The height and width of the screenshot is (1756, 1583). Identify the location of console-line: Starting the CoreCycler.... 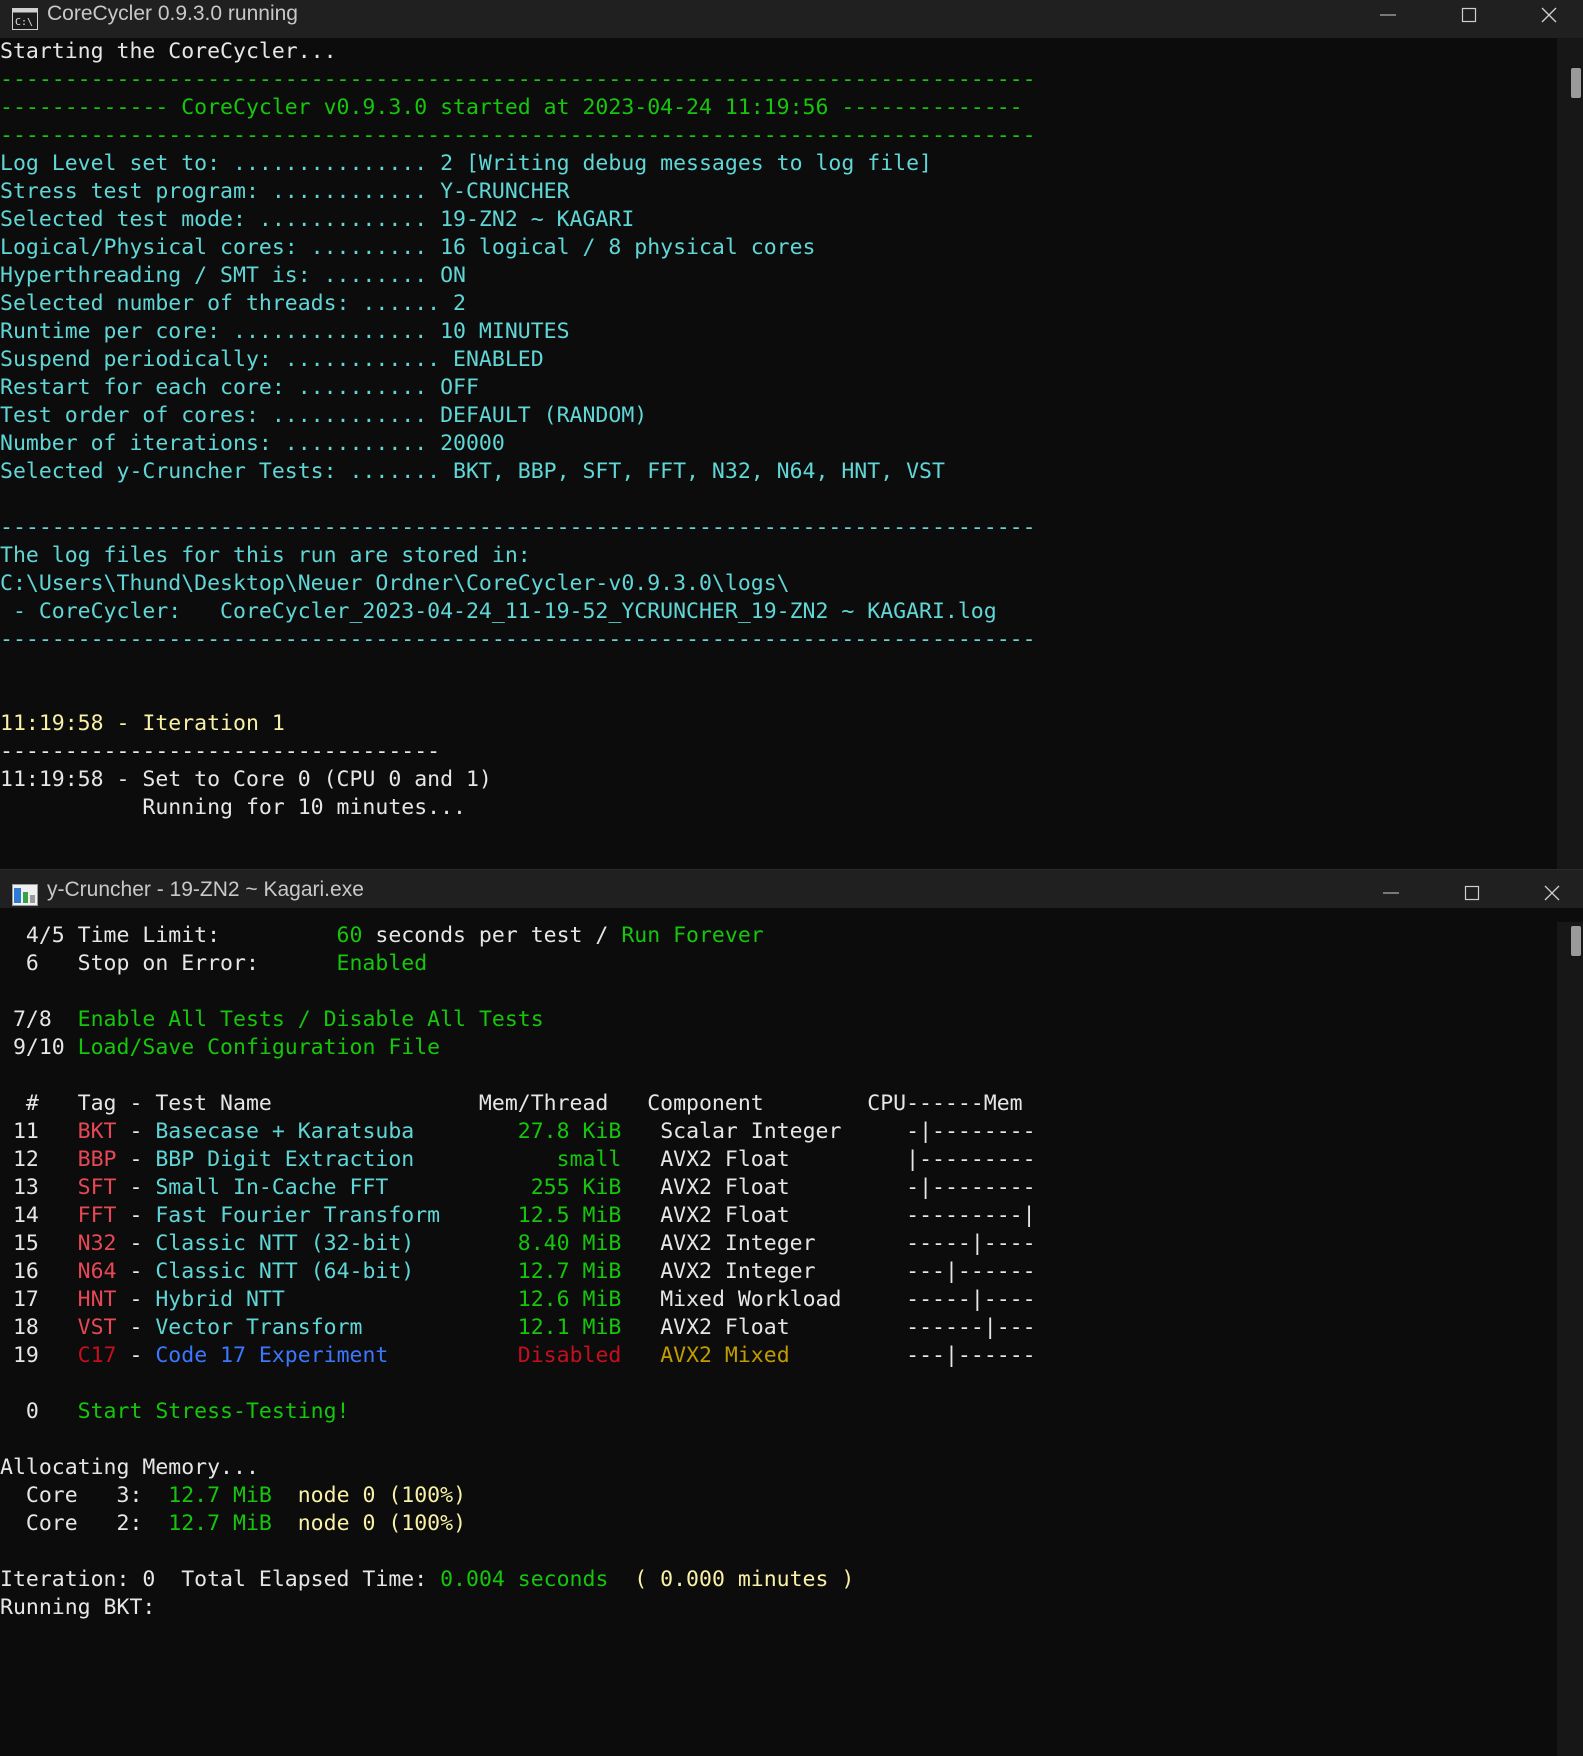
(168, 51).